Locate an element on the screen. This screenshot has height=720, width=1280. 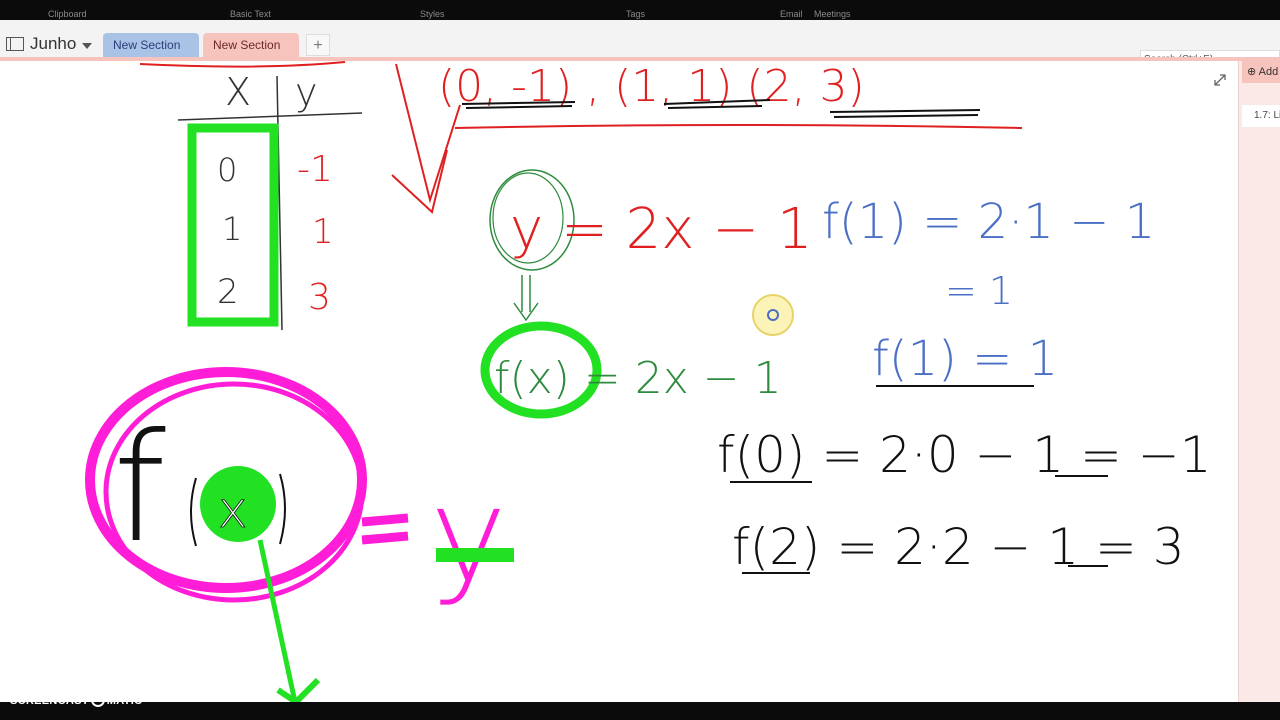
add-section-button: + is located at coordinates (318, 45).